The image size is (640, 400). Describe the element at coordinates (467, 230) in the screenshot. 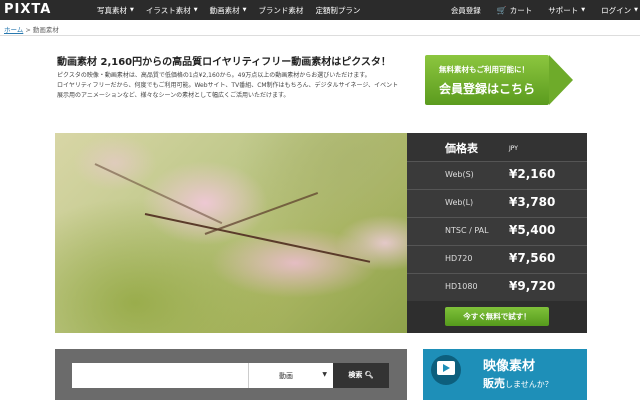

I see `price-label: NTSC / PAL` at that location.